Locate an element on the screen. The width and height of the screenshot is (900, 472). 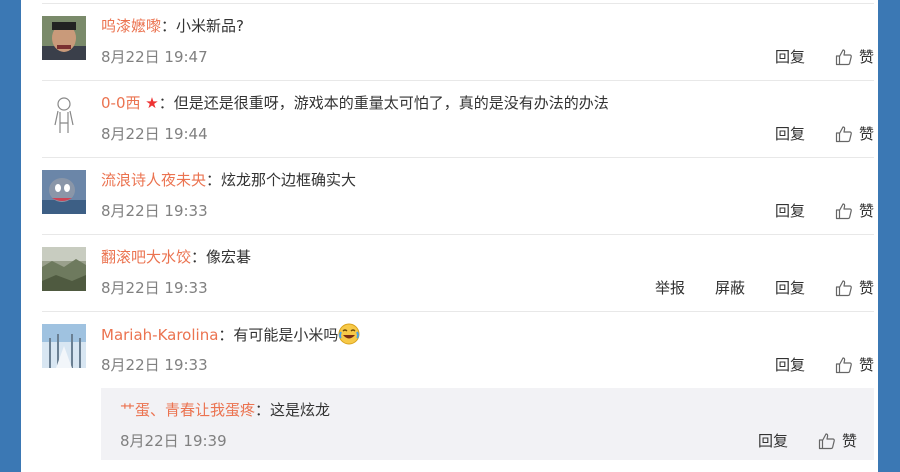
comment-text: 有可能是小米吗 is located at coordinates (286, 335).